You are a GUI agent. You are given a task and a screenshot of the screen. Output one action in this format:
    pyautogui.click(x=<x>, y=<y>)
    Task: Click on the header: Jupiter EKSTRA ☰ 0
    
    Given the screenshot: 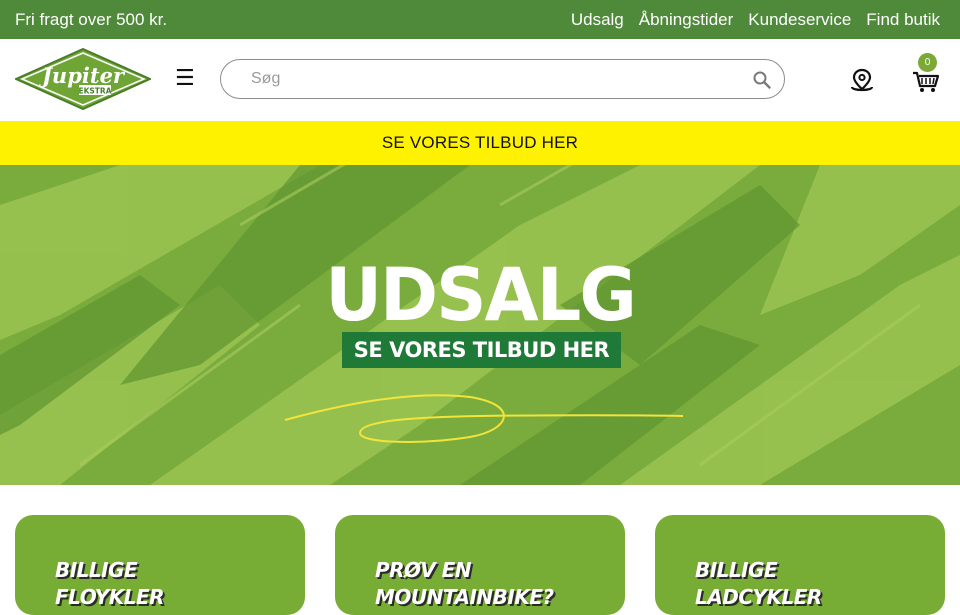 What is the action you would take?
    pyautogui.click(x=480, y=80)
    